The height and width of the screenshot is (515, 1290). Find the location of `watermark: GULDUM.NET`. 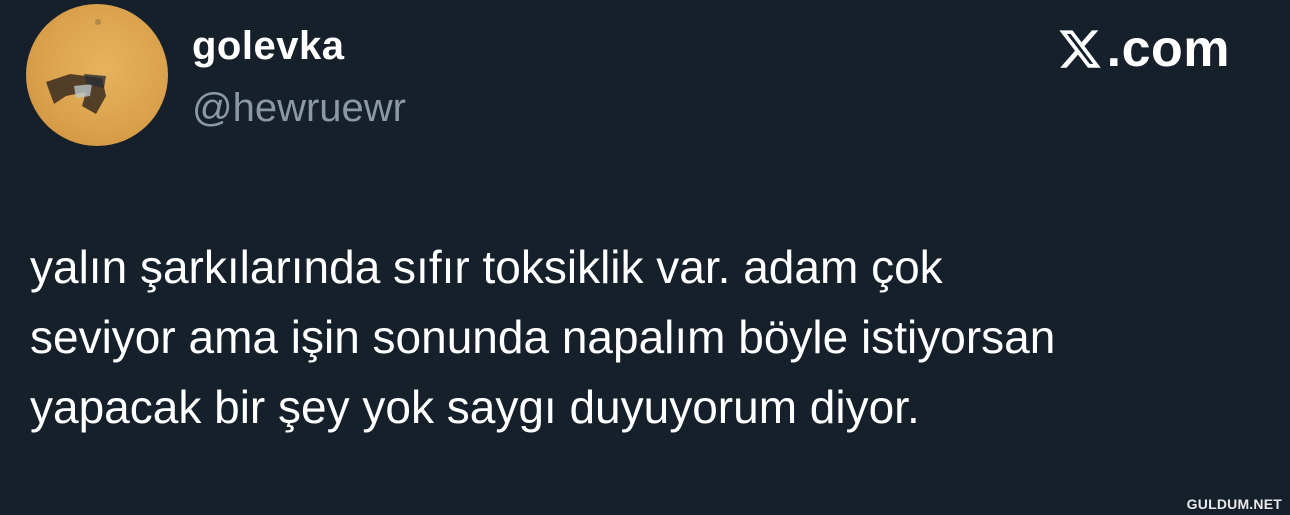

watermark: GULDUM.NET is located at coordinates (1234, 504).